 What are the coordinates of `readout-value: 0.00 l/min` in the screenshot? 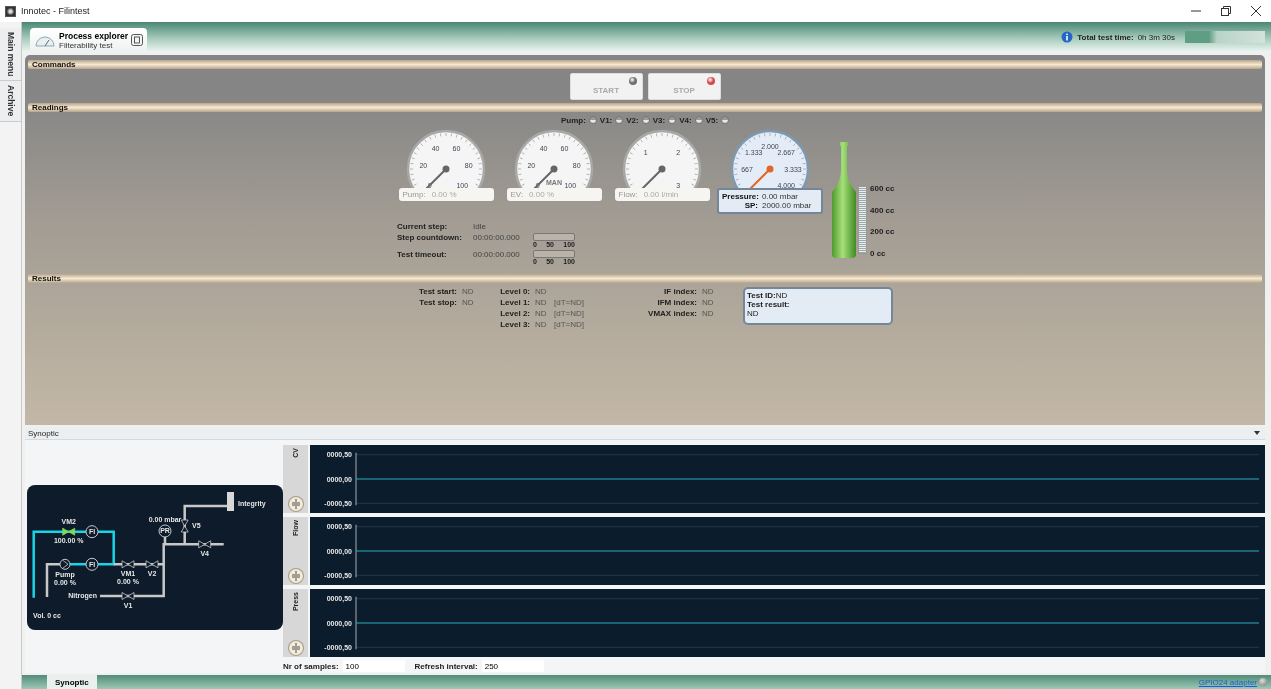 It's located at (661, 194).